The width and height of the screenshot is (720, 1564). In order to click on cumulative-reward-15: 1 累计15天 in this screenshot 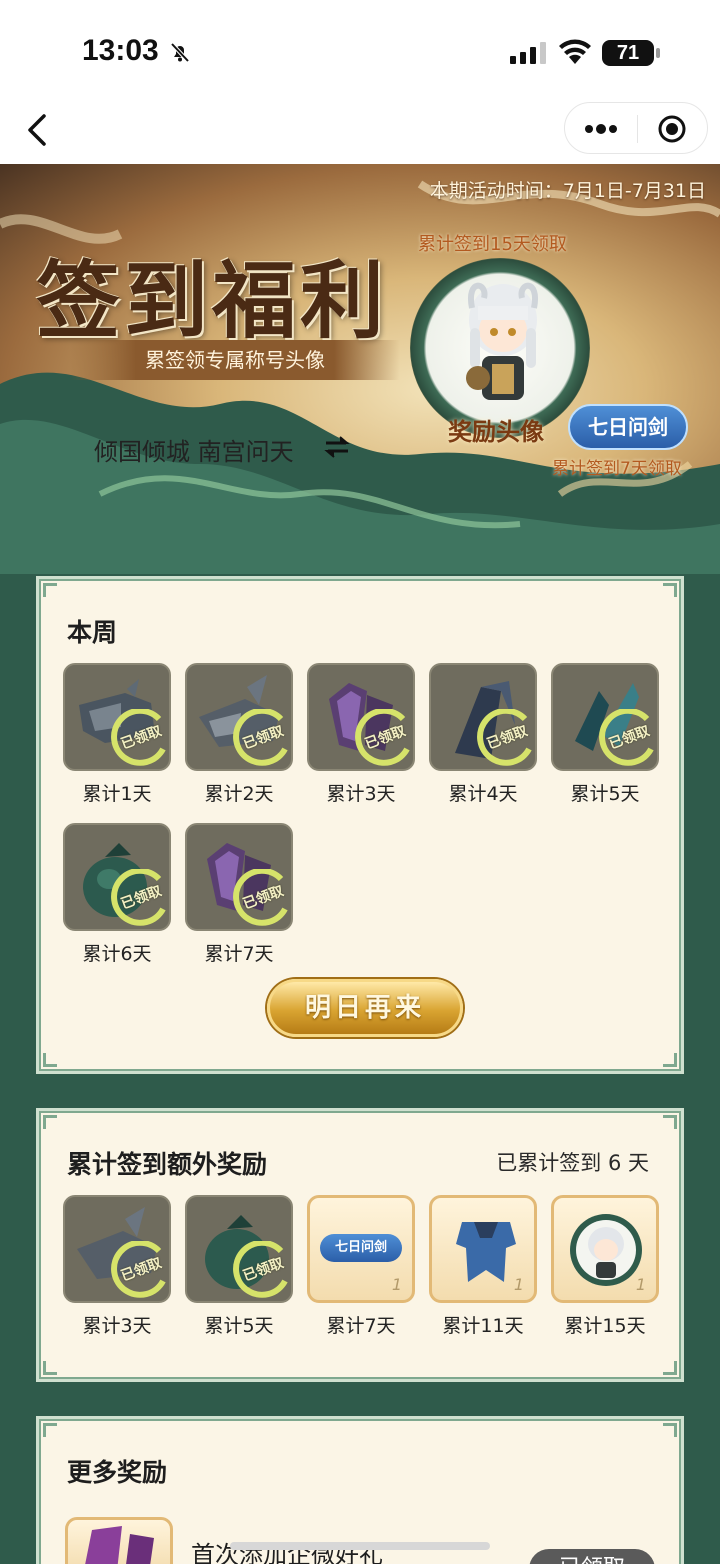, I will do `click(605, 1266)`.